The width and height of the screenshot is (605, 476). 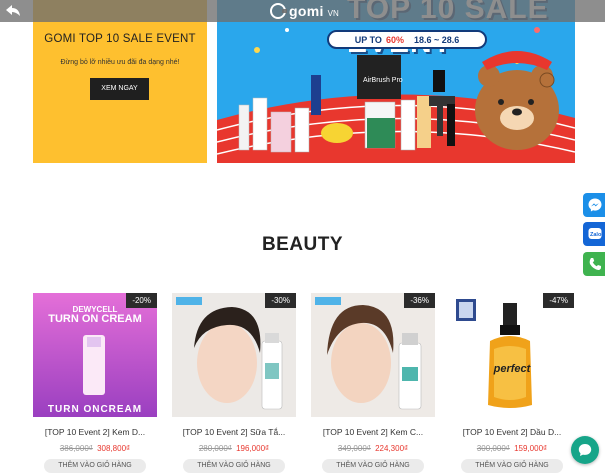 I want to click on svg-text: Zalo, so click(x=596, y=235).